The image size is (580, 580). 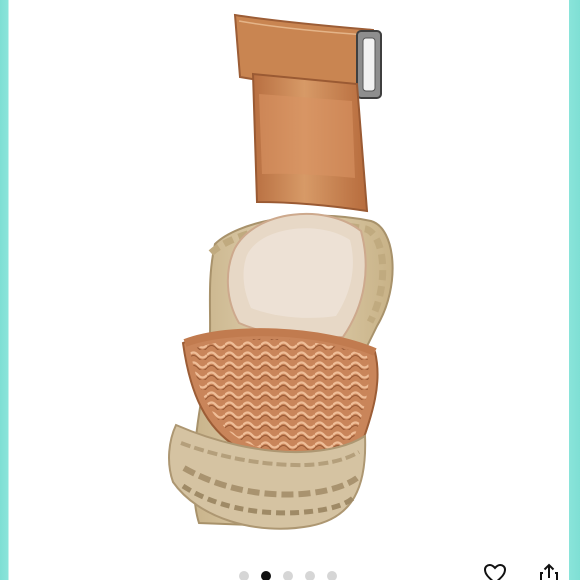 What do you see at coordinates (296, 275) in the screenshot?
I see `insole` at bounding box center [296, 275].